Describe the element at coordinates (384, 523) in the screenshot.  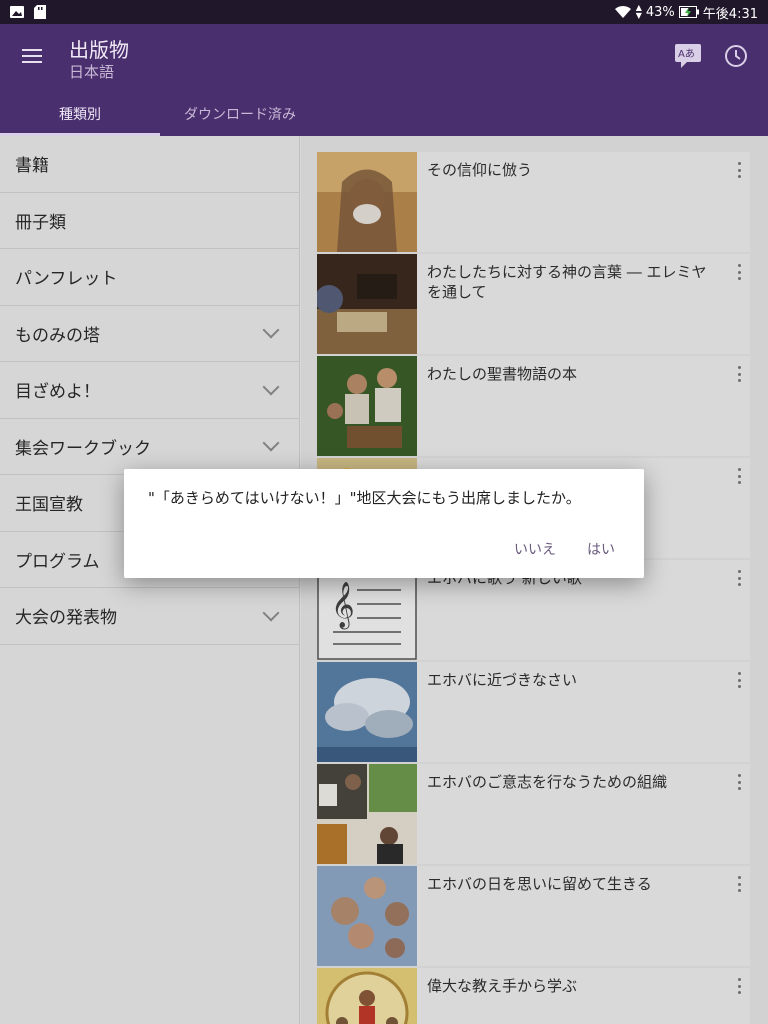
I see `convention-dialog: "「あきらめてはいけない！」"地区大会にもう出席しましたか。 いいえ はい` at that location.